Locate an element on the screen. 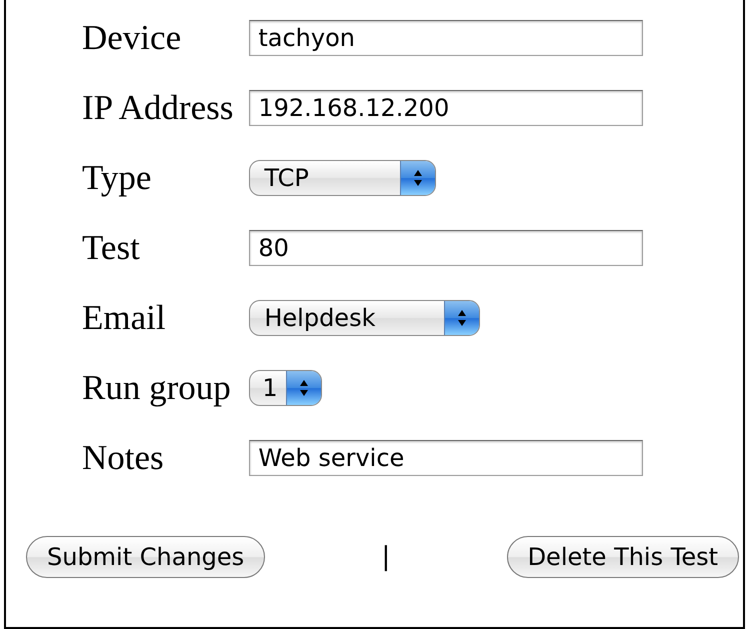 This screenshot has width=748, height=629. field-label: Run group is located at coordinates (157, 388).